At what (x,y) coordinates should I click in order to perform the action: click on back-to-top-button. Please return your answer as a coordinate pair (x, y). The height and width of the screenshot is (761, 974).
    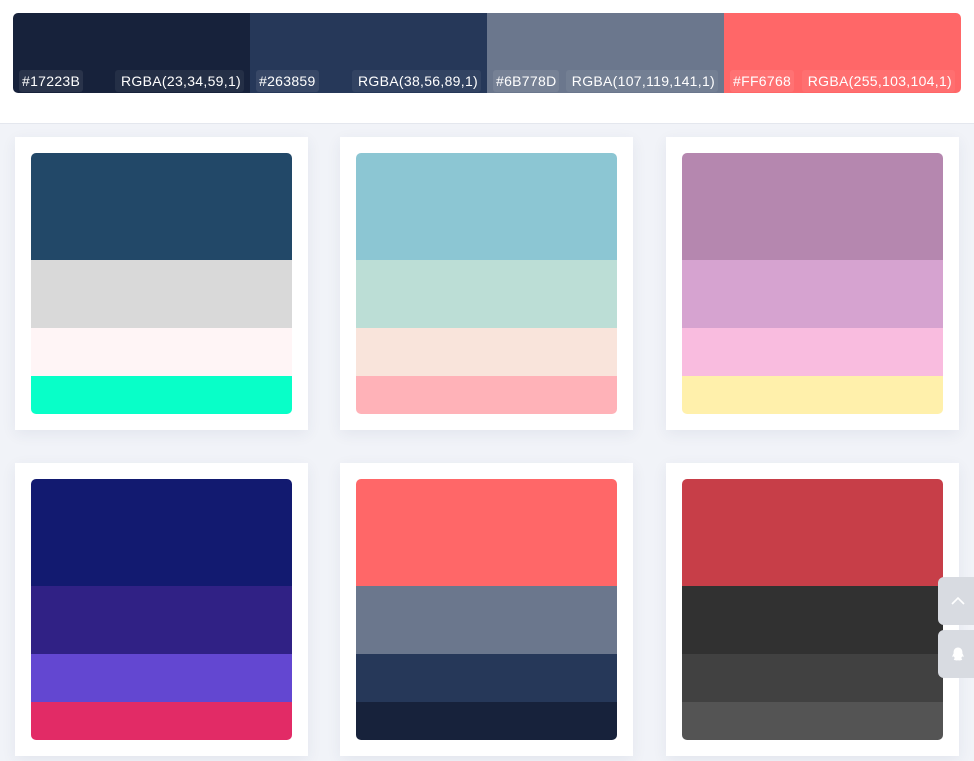
    Looking at the image, I should click on (956, 601).